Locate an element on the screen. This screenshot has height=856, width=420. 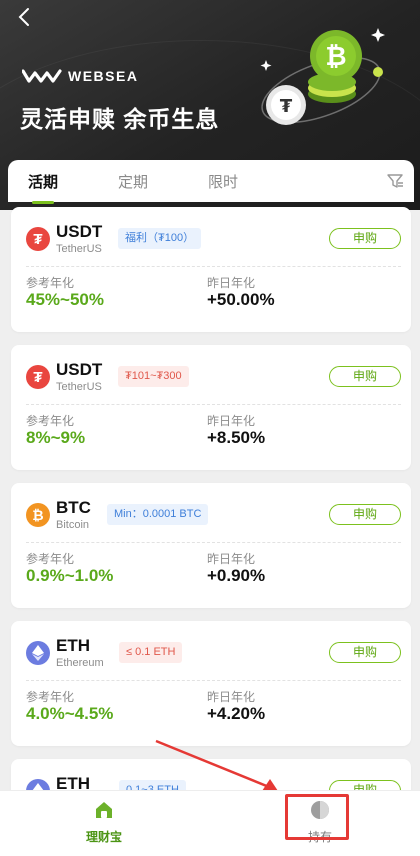
tab-flexible: 活期 is located at coordinates (43, 181).